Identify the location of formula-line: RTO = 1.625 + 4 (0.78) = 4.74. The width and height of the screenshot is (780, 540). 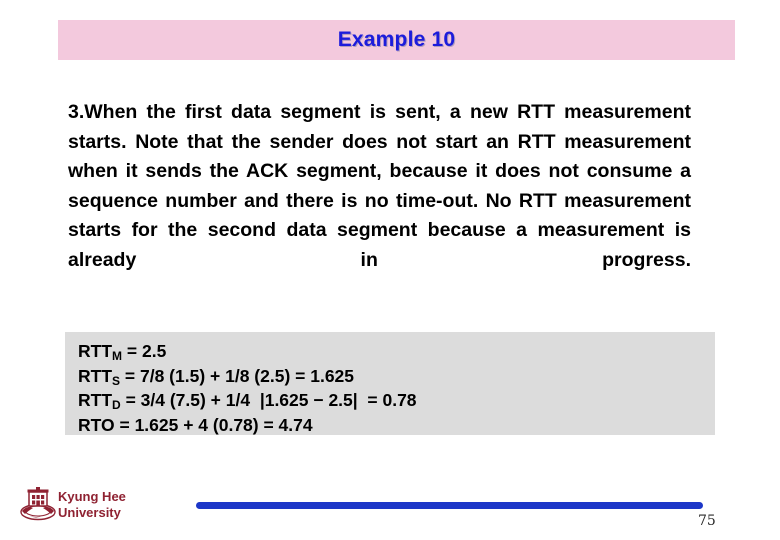
(392, 426).